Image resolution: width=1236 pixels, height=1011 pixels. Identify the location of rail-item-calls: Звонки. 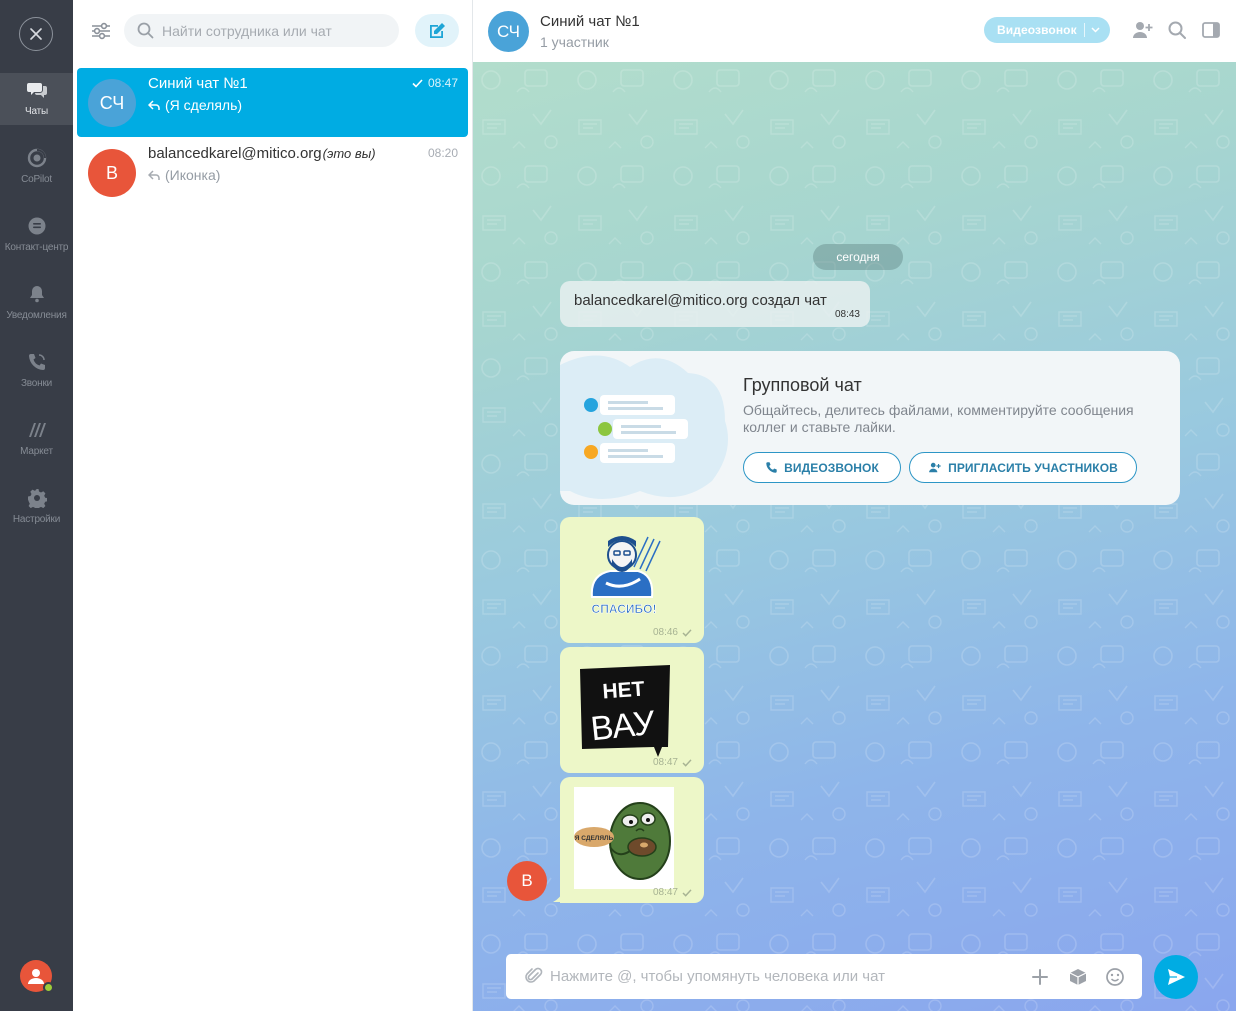
(36, 371).